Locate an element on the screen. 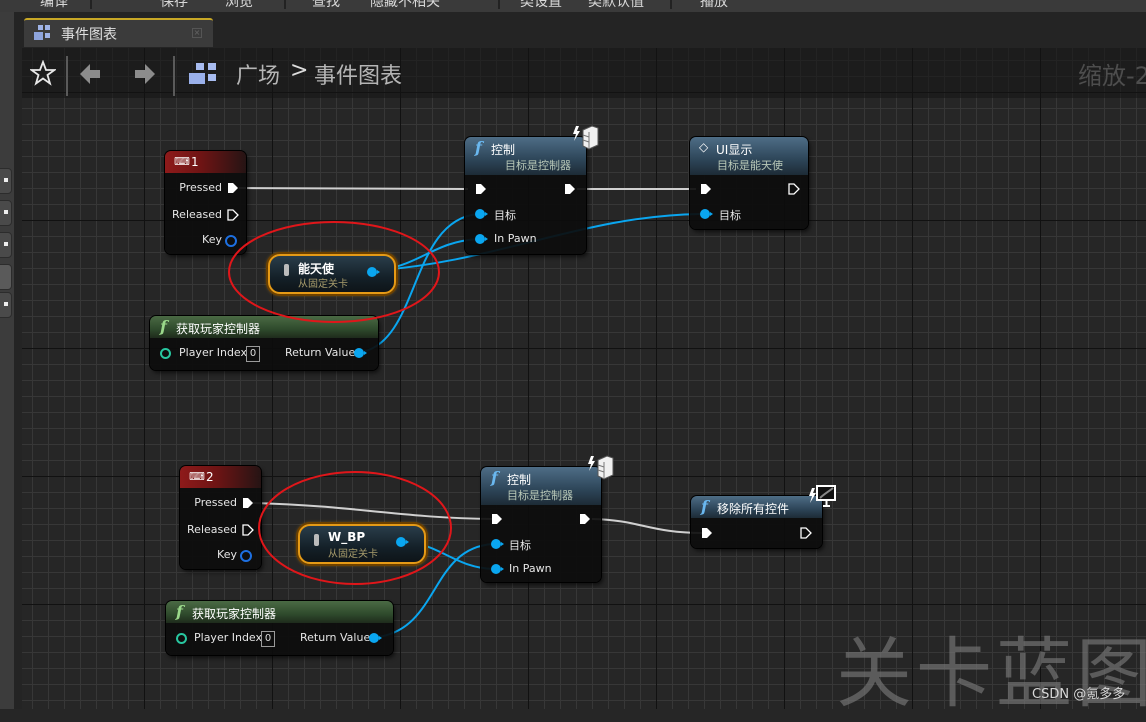 Image resolution: width=1146 pixels, height=722 pixels. node-header: f 移除所有控件 is located at coordinates (756, 507).